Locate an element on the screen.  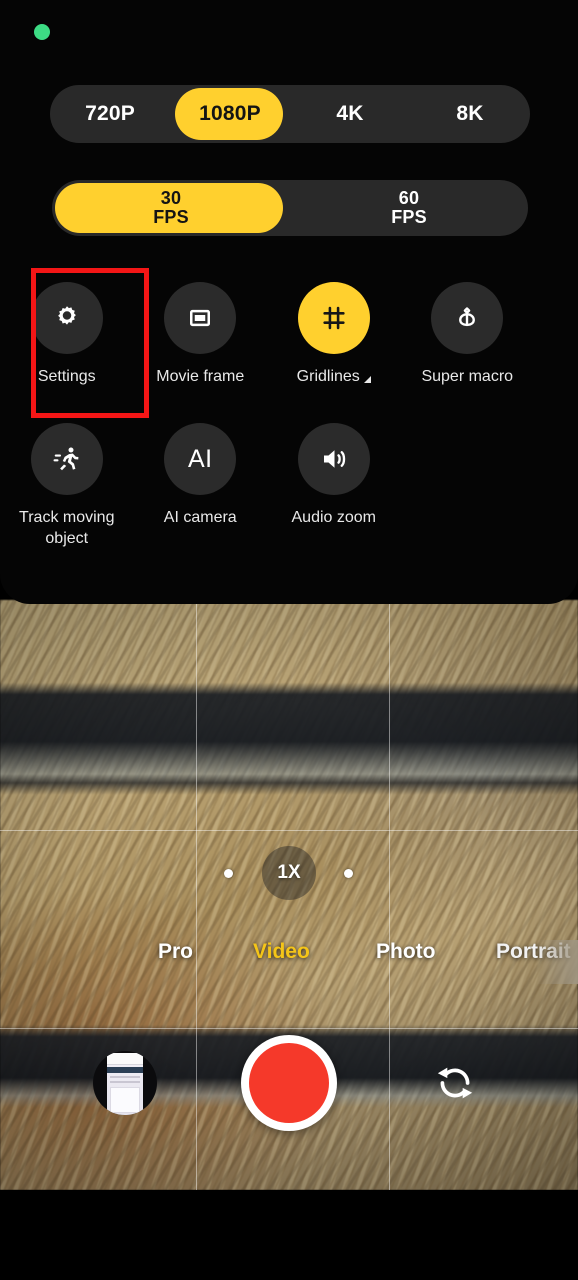
toggle-ai-camera-circle: AI is located at coordinates (200, 459).